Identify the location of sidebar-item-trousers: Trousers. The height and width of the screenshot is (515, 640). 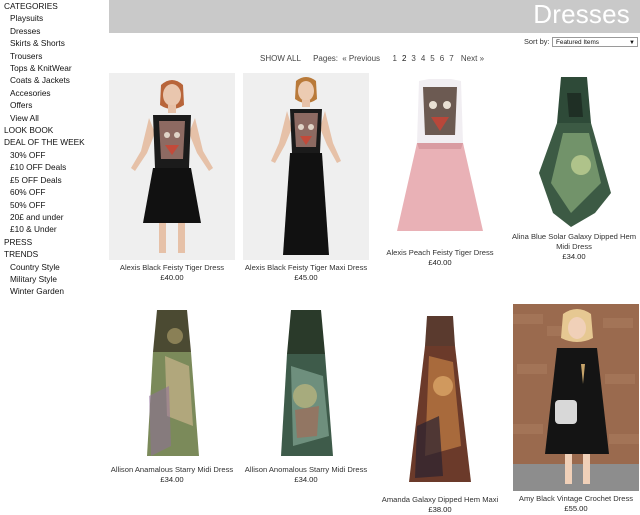
(53, 56).